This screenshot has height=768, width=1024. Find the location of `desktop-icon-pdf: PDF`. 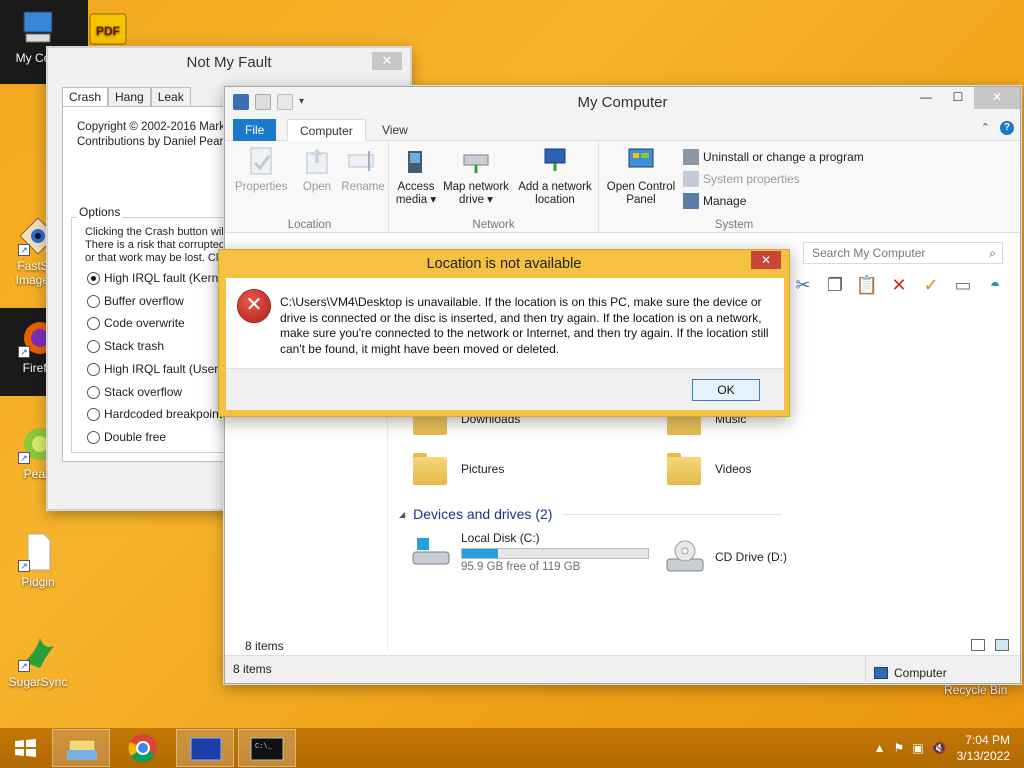

desktop-icon-pdf: PDF is located at coordinates (108, 29).